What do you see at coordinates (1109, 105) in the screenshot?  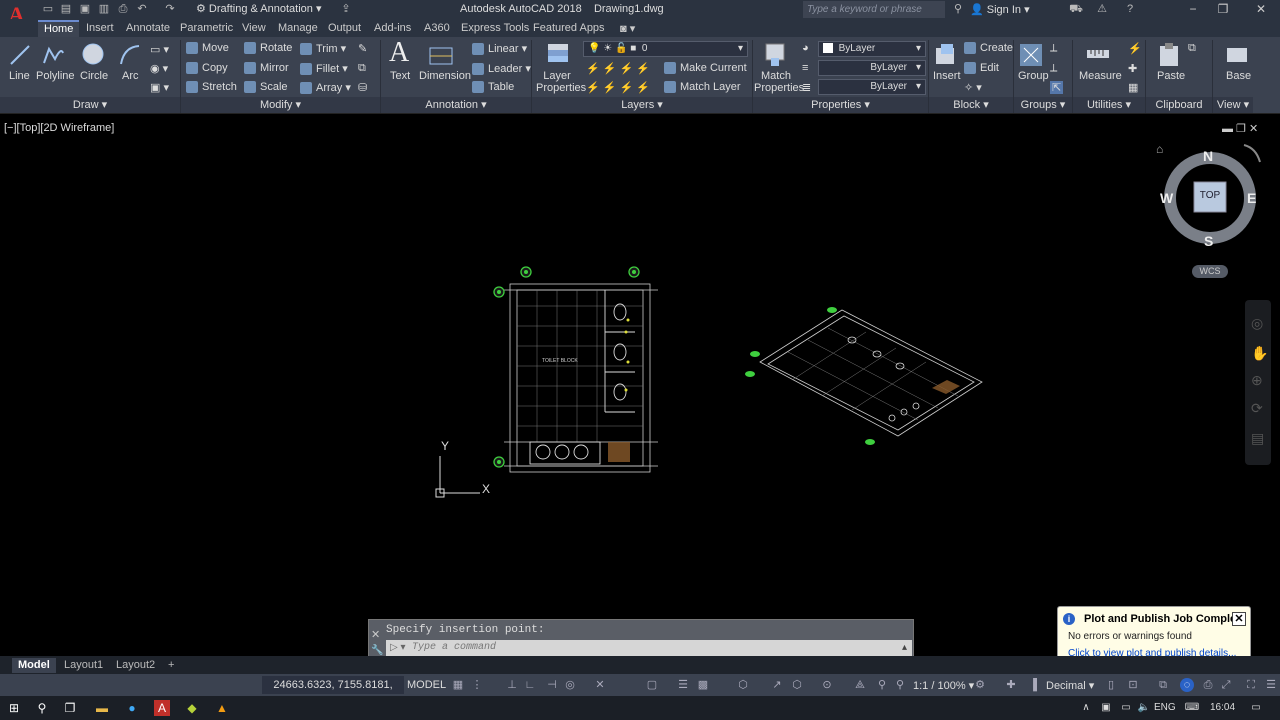 I see `utilities-panel-label: Utilities ▾` at bounding box center [1109, 105].